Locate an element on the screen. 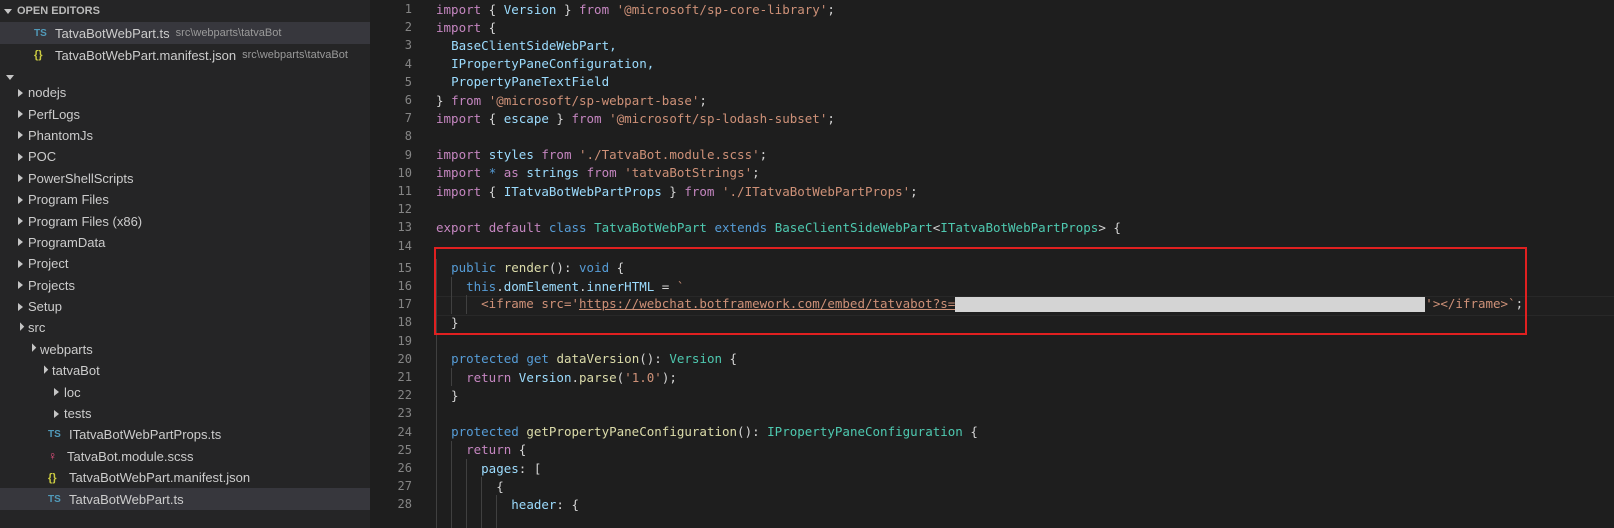  tree-folder: PerfLogs is located at coordinates (185, 113).